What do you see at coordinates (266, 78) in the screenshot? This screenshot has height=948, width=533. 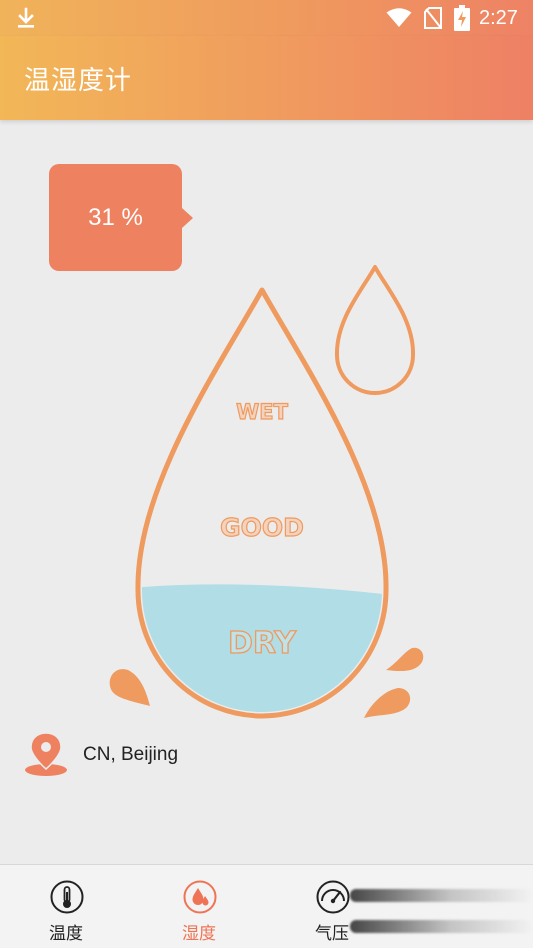 I see `app-bar: 温湿度计` at bounding box center [266, 78].